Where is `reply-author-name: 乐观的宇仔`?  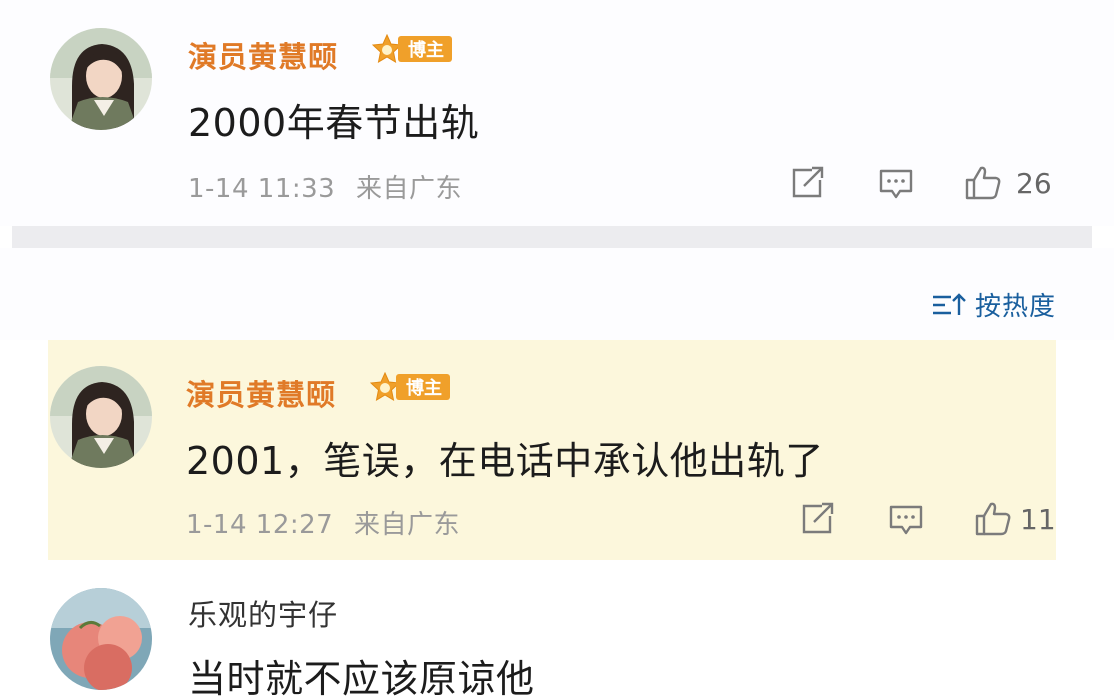
reply-author-name: 乐观的宇仔 is located at coordinates (263, 613).